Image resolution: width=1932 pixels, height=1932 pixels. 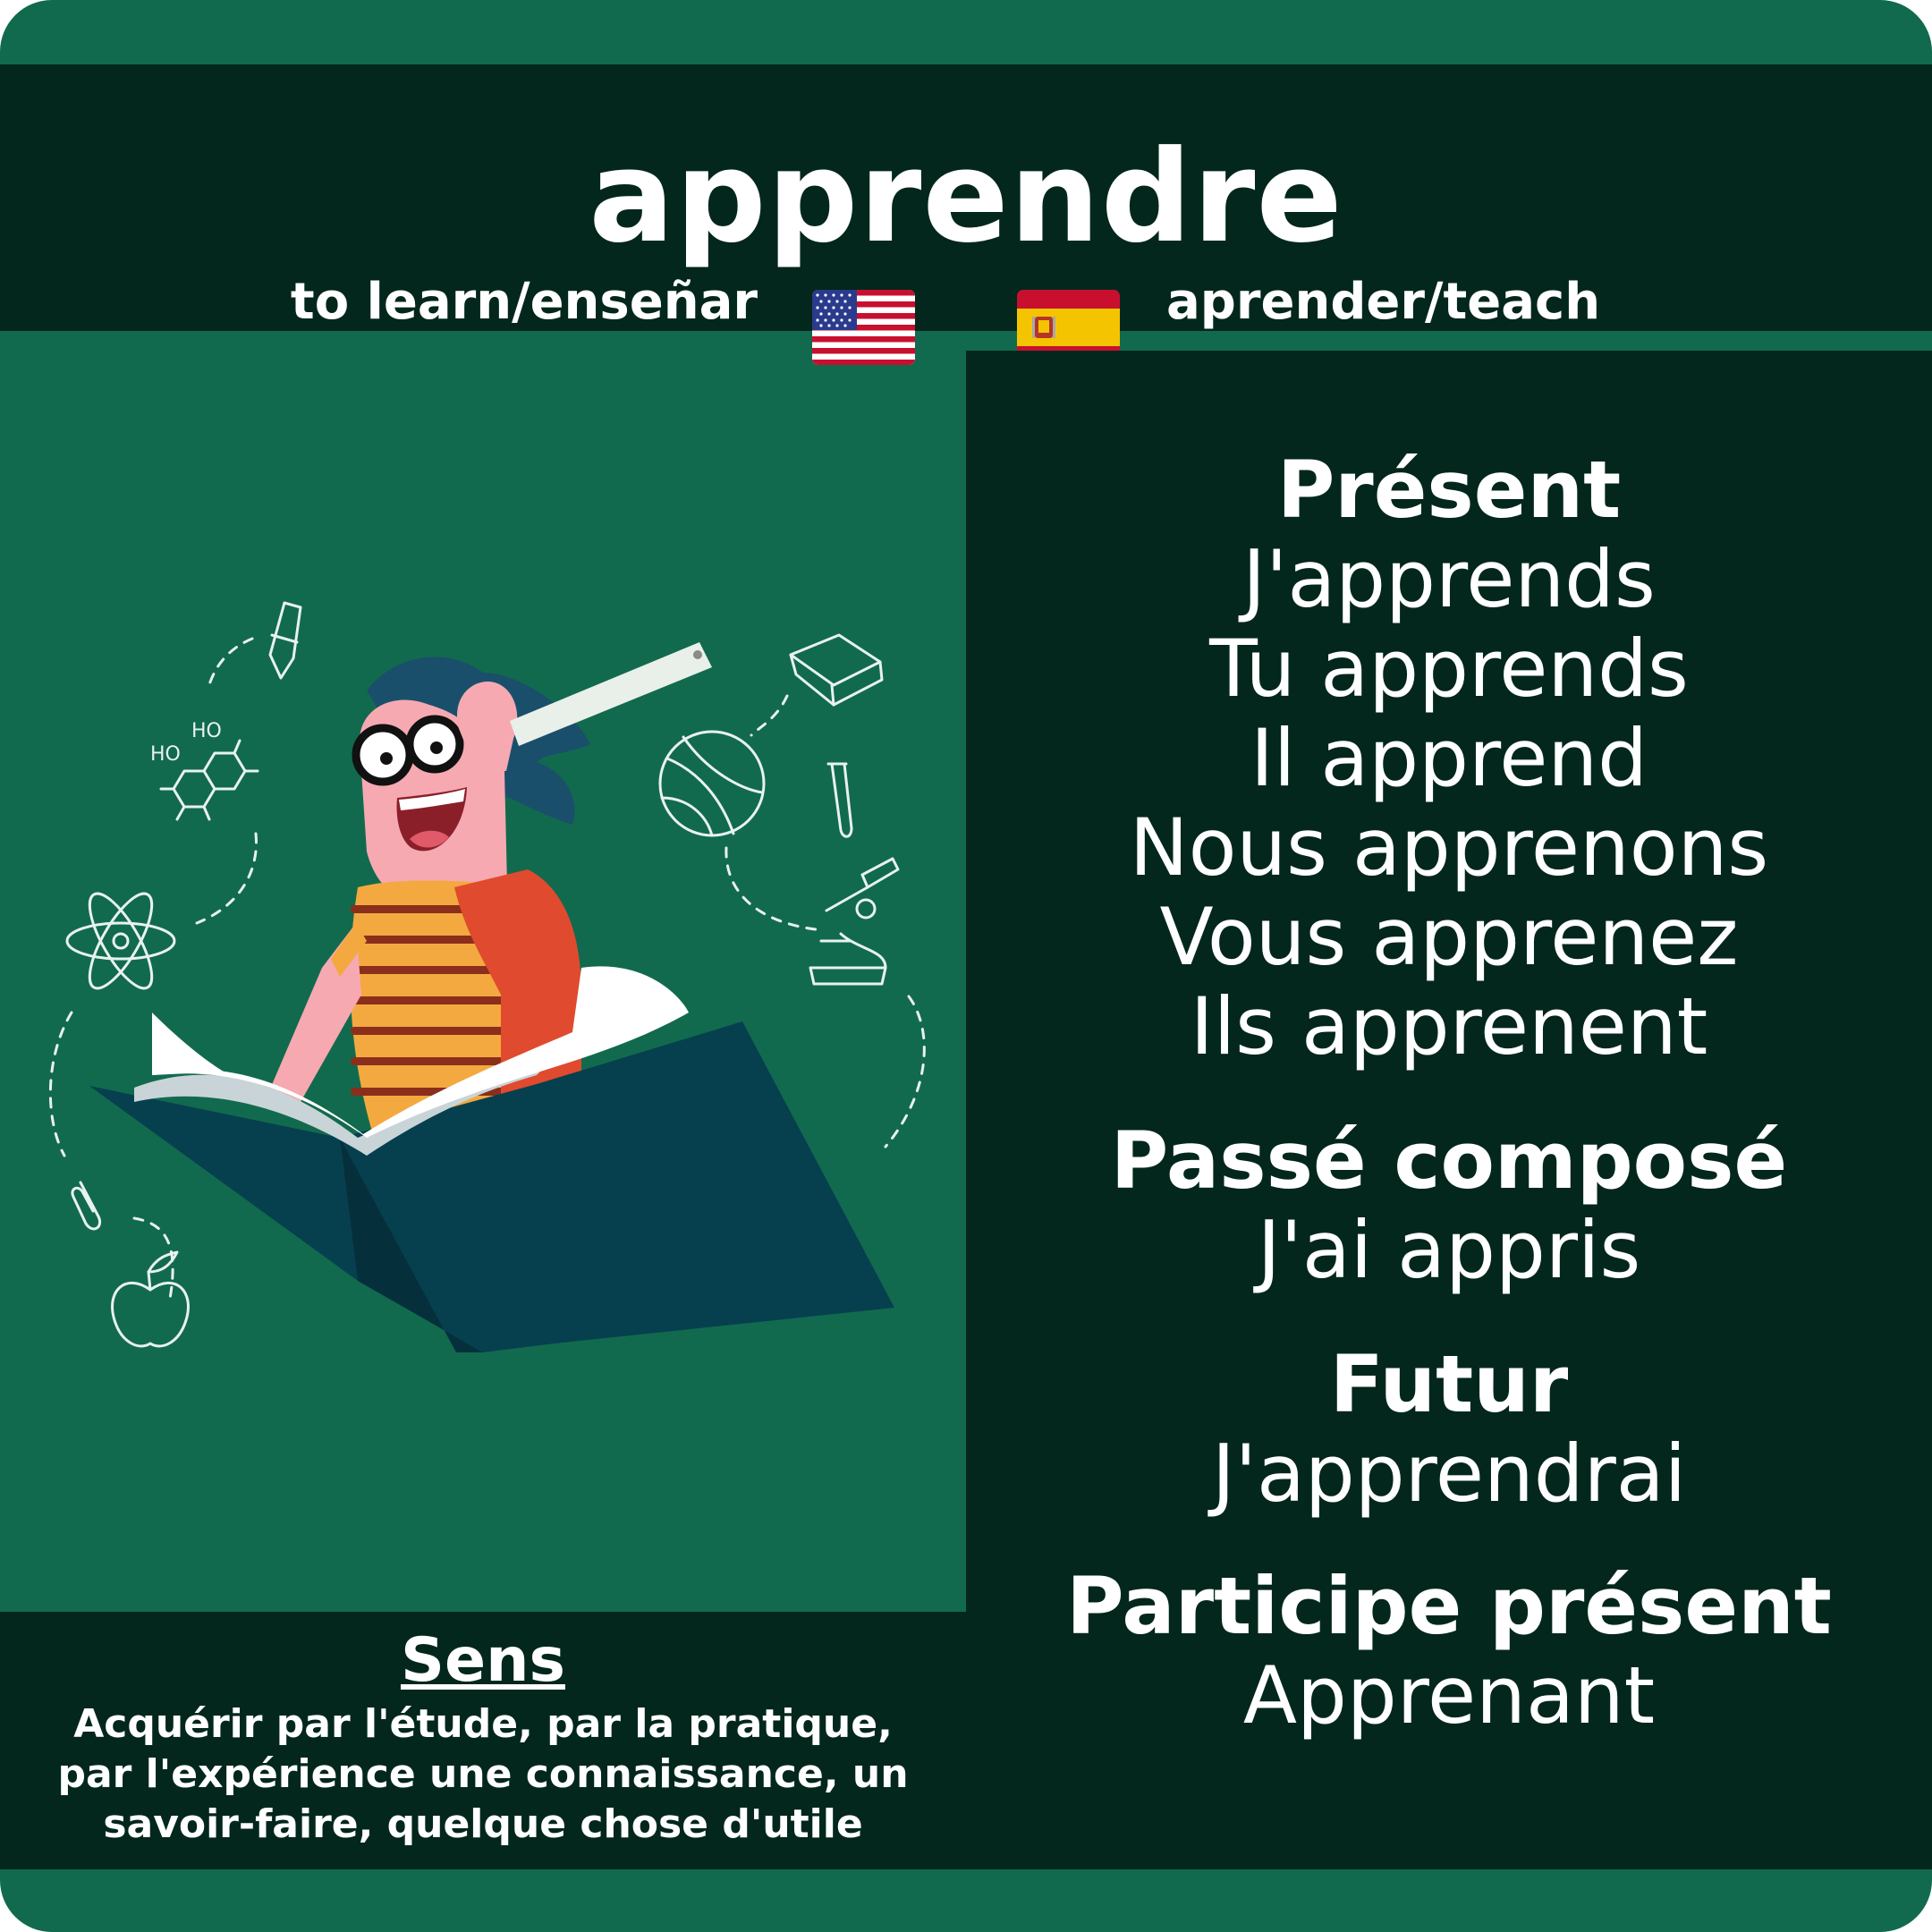 I want to click on present-form: J'apprends, so click(x=1449, y=579).